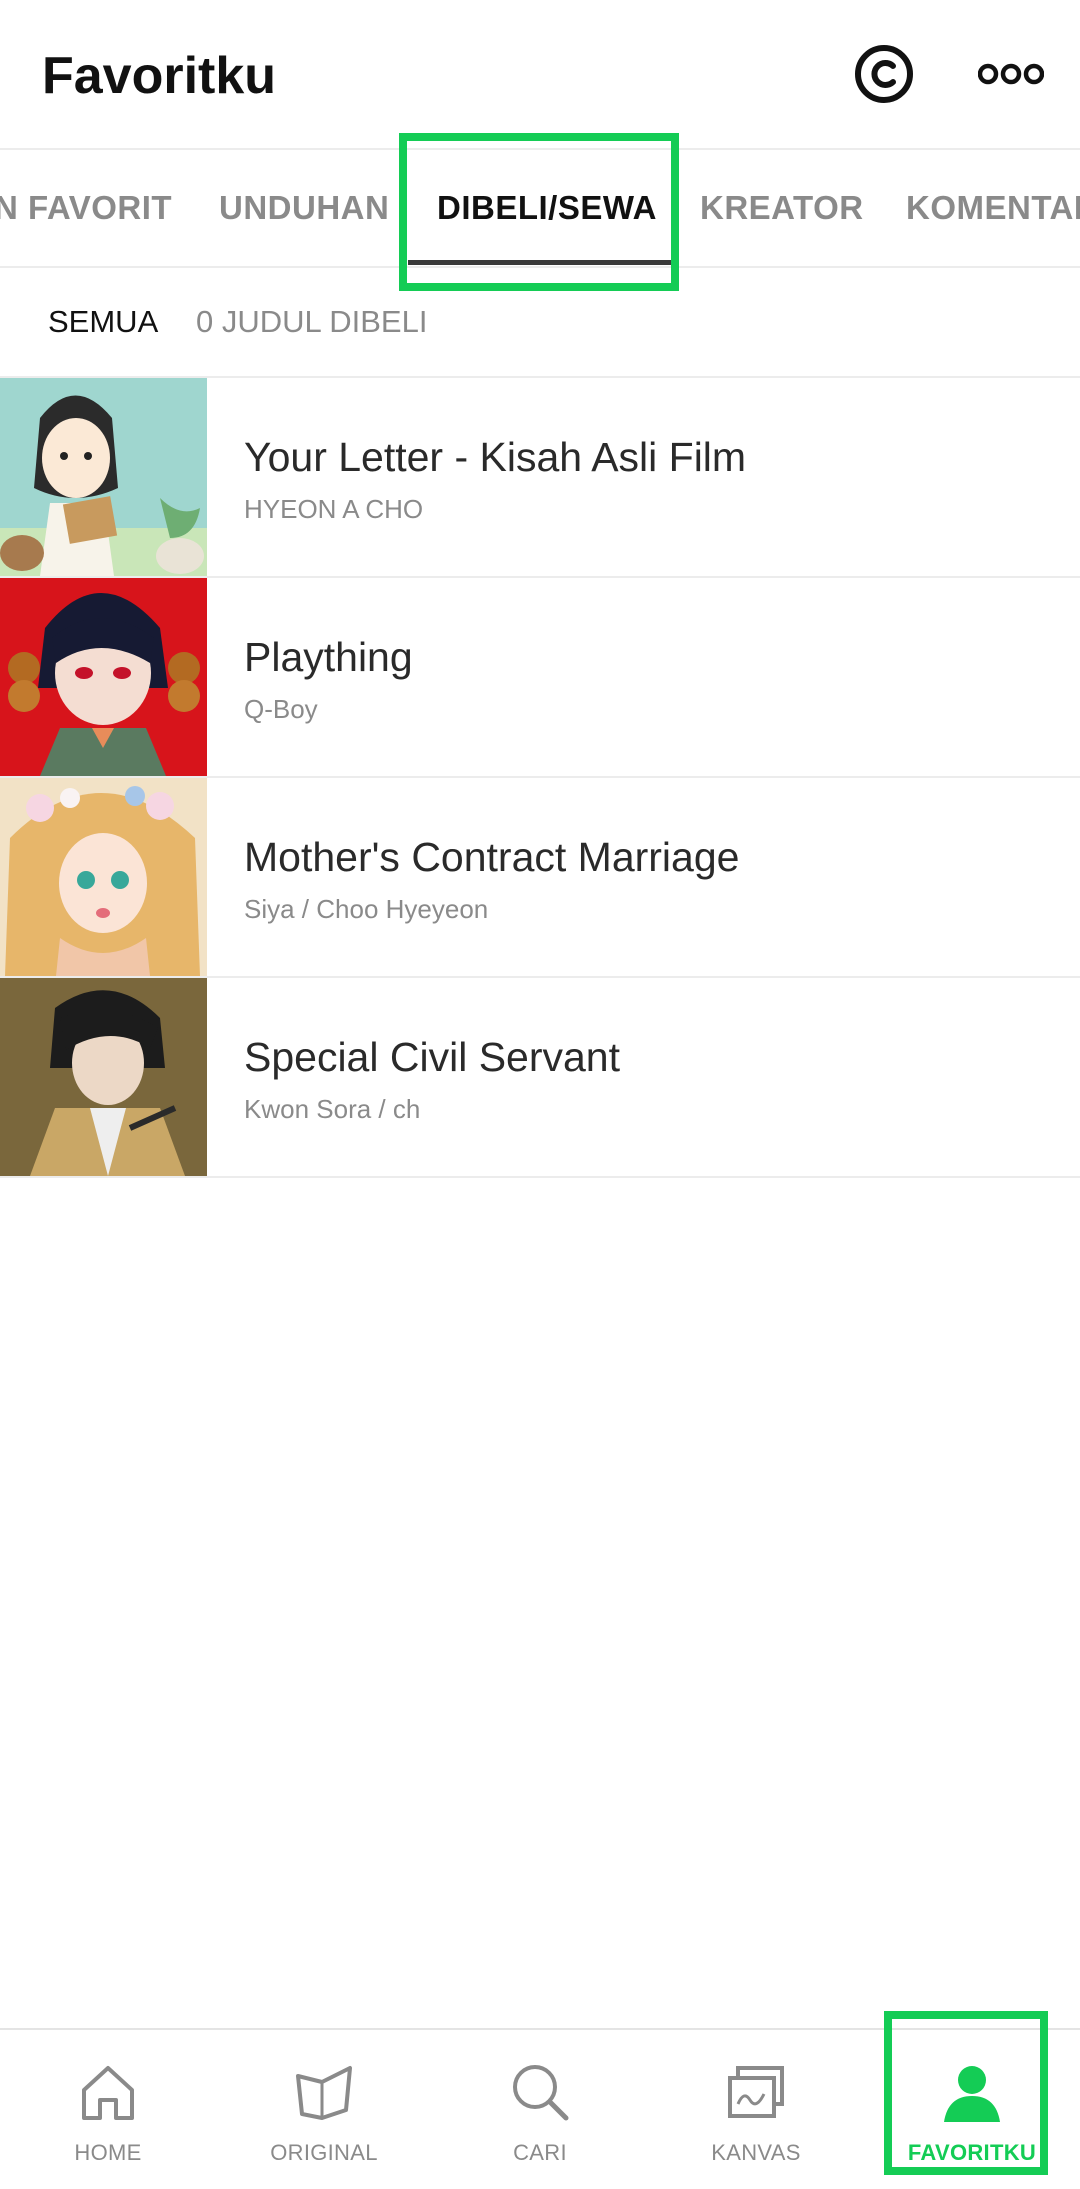 The width and height of the screenshot is (1080, 2189). I want to click on series-title: Special Civil Servant, so click(432, 1057).